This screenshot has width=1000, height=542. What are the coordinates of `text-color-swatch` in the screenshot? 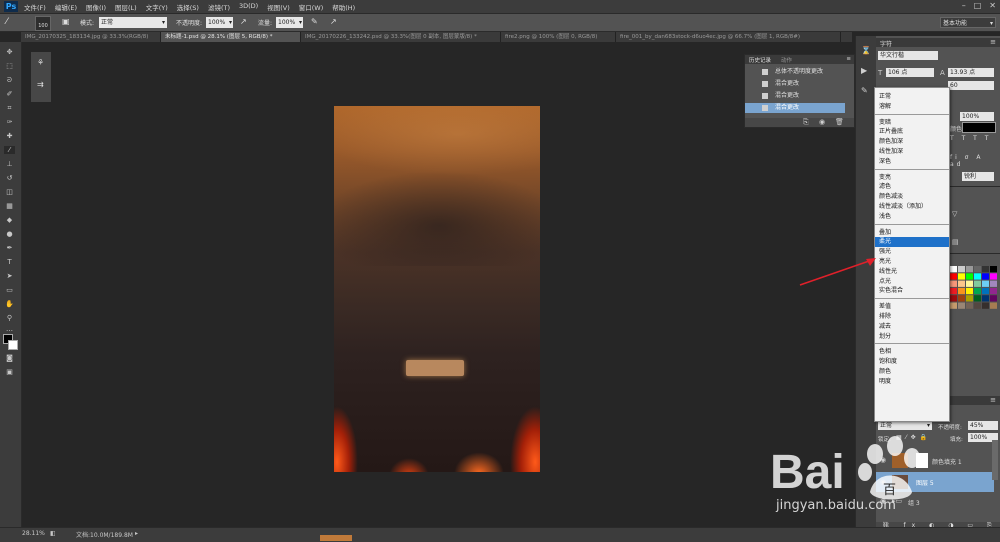 It's located at (979, 127).